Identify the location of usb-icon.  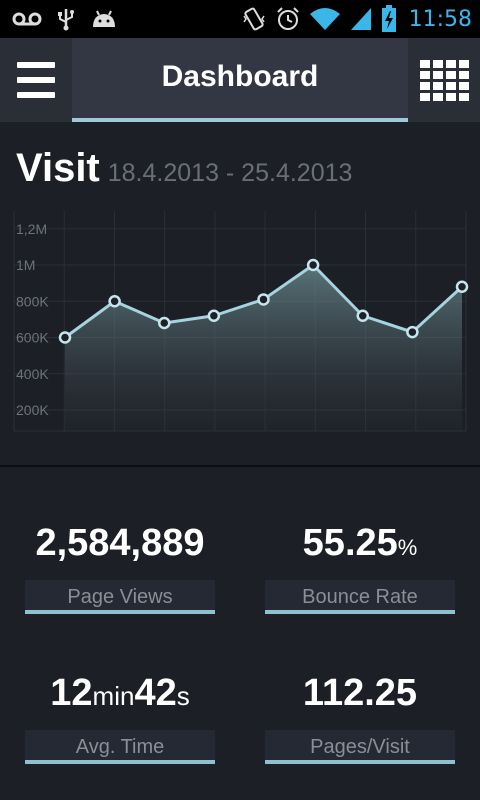
(66, 20).